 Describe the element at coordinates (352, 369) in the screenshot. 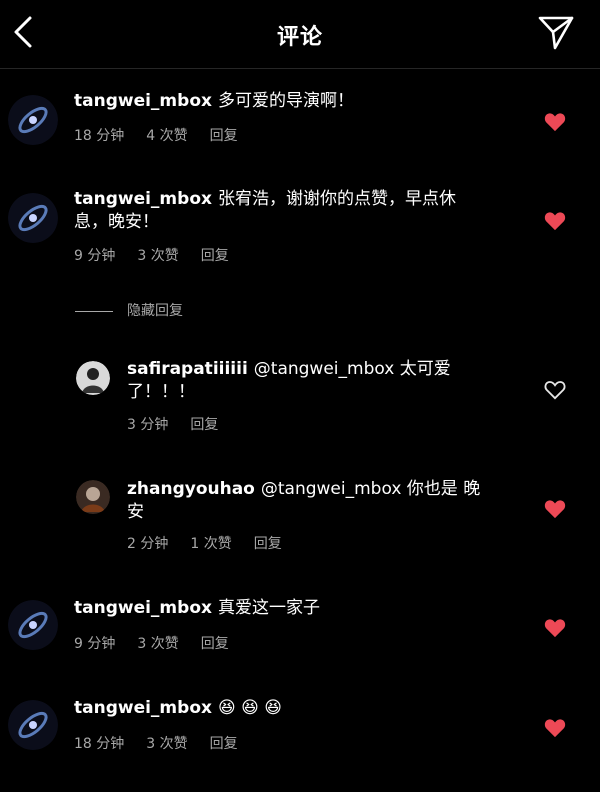

I see `comment-body: @tangwei_mbox 太可爱` at that location.